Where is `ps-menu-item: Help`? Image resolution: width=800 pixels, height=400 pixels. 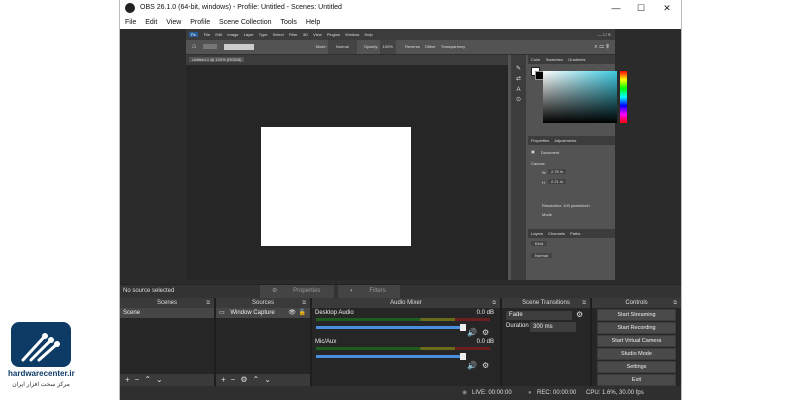 ps-menu-item: Help is located at coordinates (368, 34).